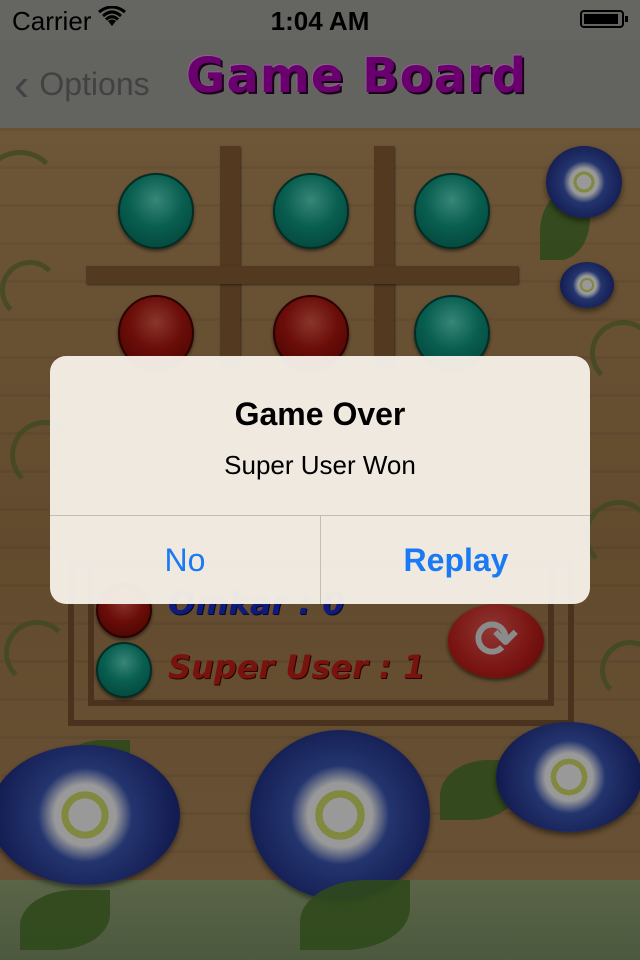 The width and height of the screenshot is (640, 960). I want to click on replay-button: Replay, so click(455, 560).